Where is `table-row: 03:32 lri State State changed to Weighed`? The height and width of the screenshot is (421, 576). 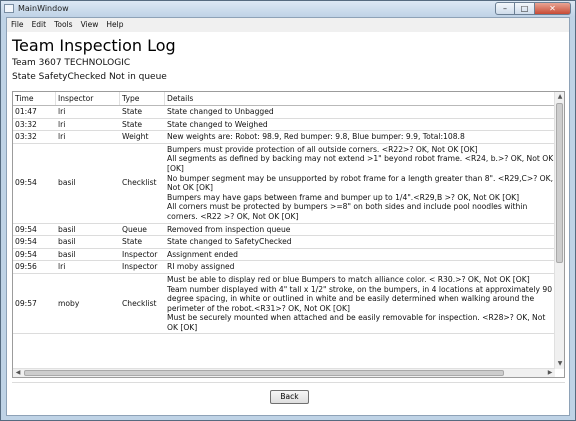 table-row: 03:32 lri State State changed to Weighed is located at coordinates (284, 125).